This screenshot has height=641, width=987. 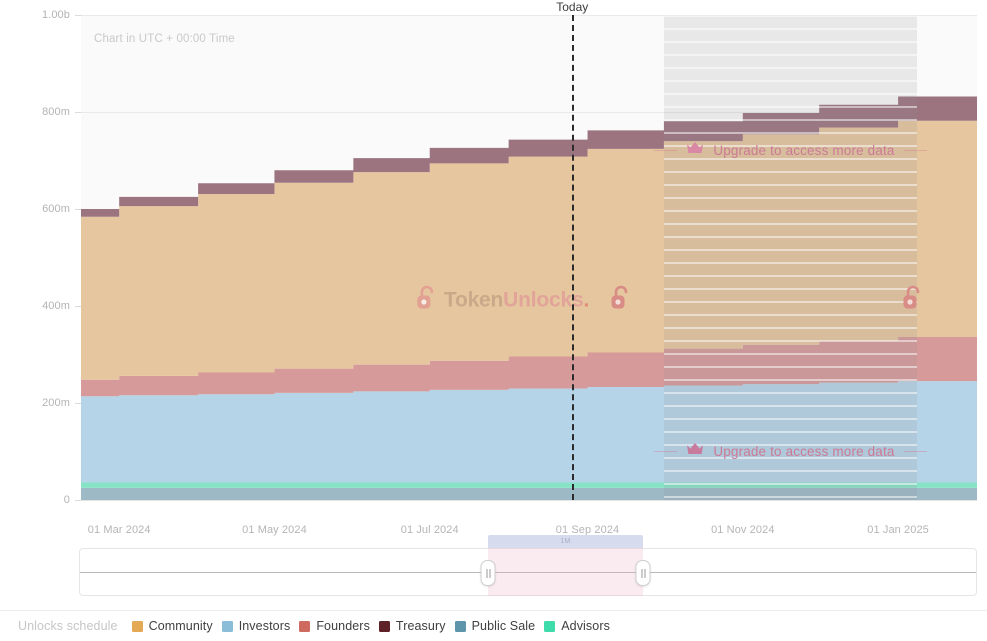 What do you see at coordinates (119, 530) in the screenshot?
I see `x-axis-tick-label: 01 Mar 2024` at bounding box center [119, 530].